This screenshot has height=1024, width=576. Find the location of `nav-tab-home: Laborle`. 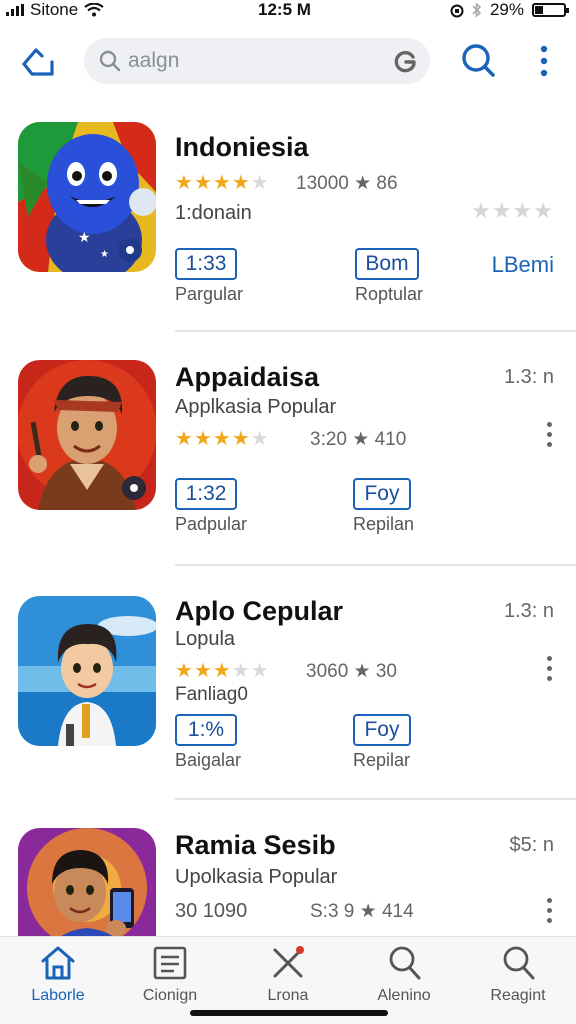

nav-tab-home: Laborle is located at coordinates (58, 980).